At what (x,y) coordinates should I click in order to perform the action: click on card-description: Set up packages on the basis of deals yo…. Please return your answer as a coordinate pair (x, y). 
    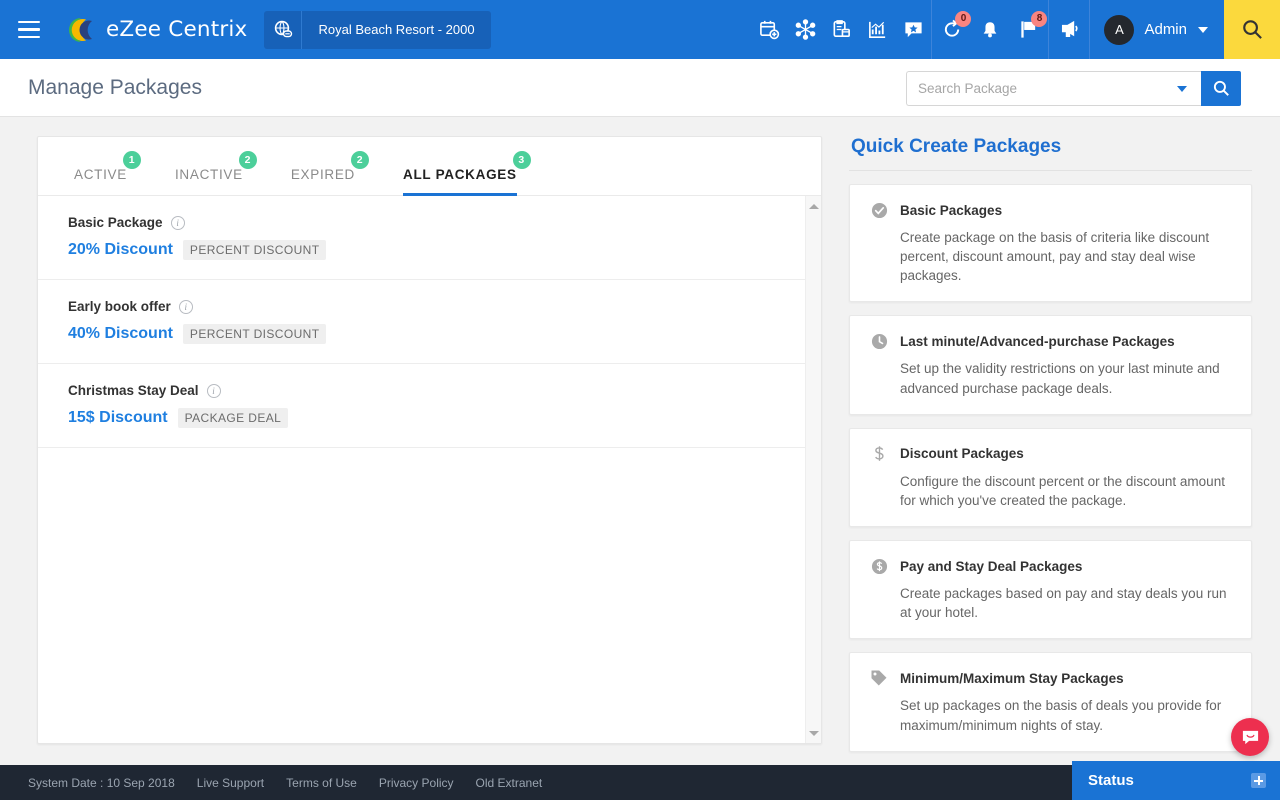
    Looking at the image, I should click on (1061, 715).